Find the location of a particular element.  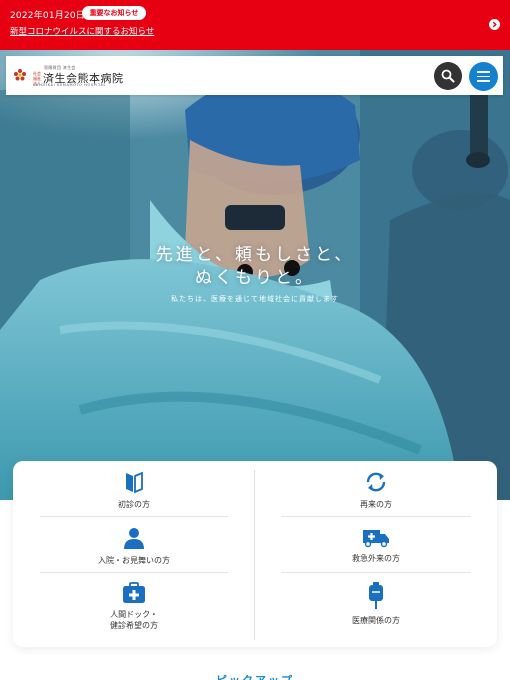

return-visit-link: 再来の方 is located at coordinates (376, 490).